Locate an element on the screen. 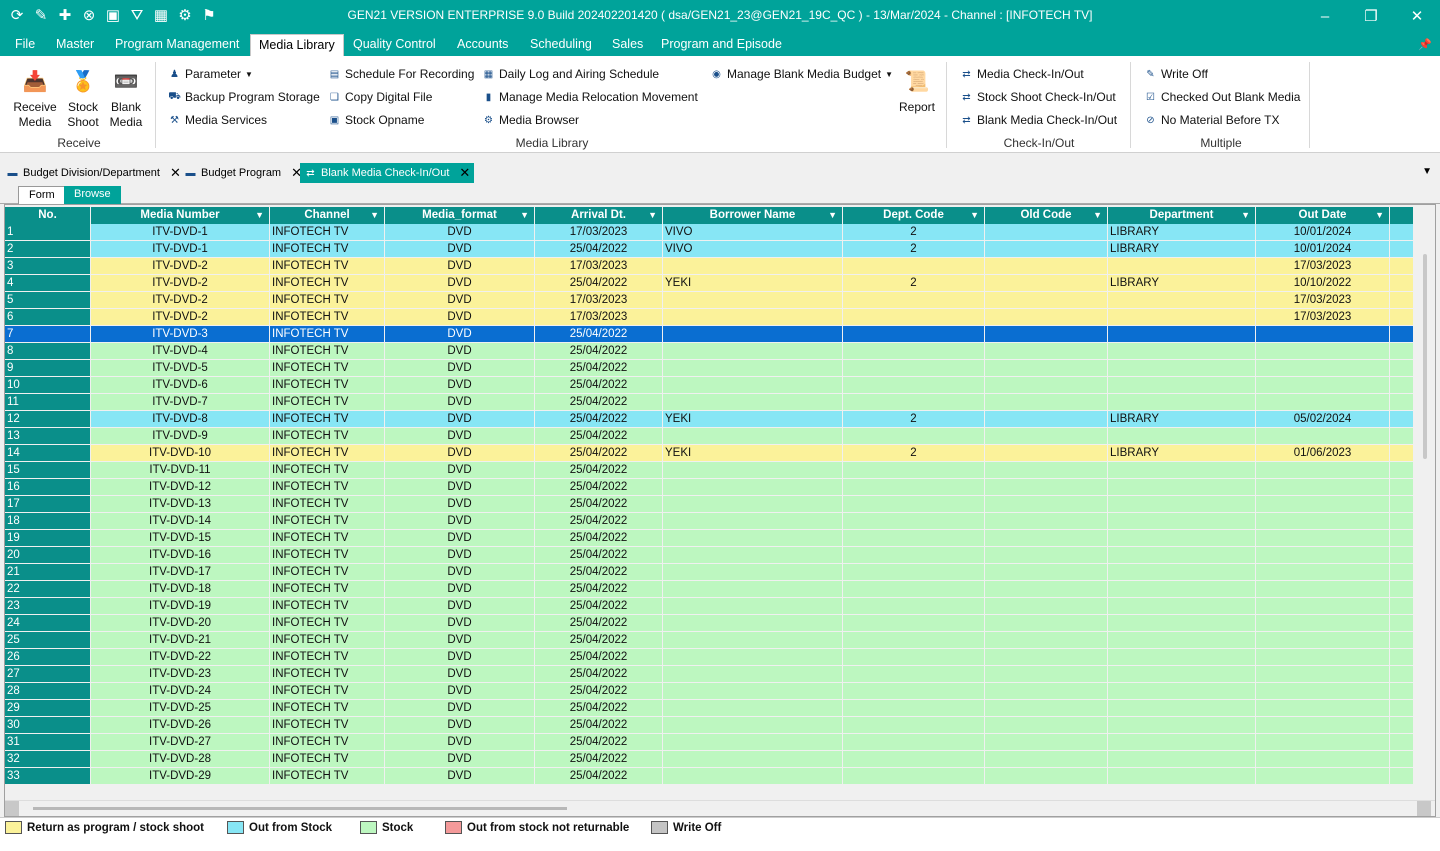  table-row: 7 ITV-DVD-3 INFOTECH TV DVD 25/04/2022 is located at coordinates (710, 334).